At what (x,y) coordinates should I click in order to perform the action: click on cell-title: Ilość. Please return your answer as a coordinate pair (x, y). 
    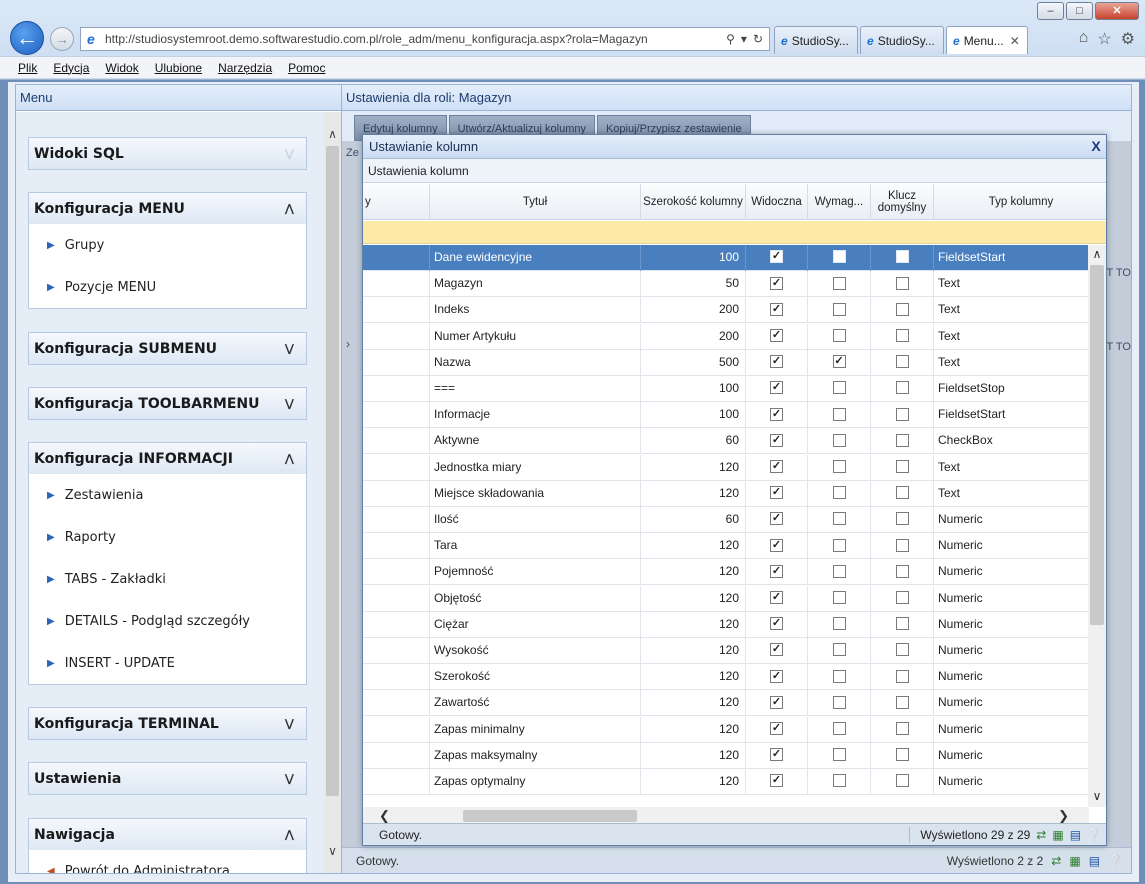
    Looking at the image, I should click on (535, 520).